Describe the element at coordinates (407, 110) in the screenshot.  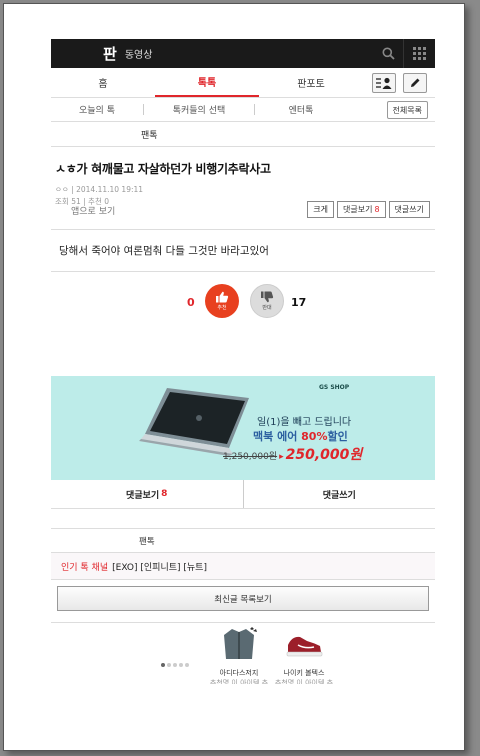
I see `all-list-button: 전체목록` at that location.